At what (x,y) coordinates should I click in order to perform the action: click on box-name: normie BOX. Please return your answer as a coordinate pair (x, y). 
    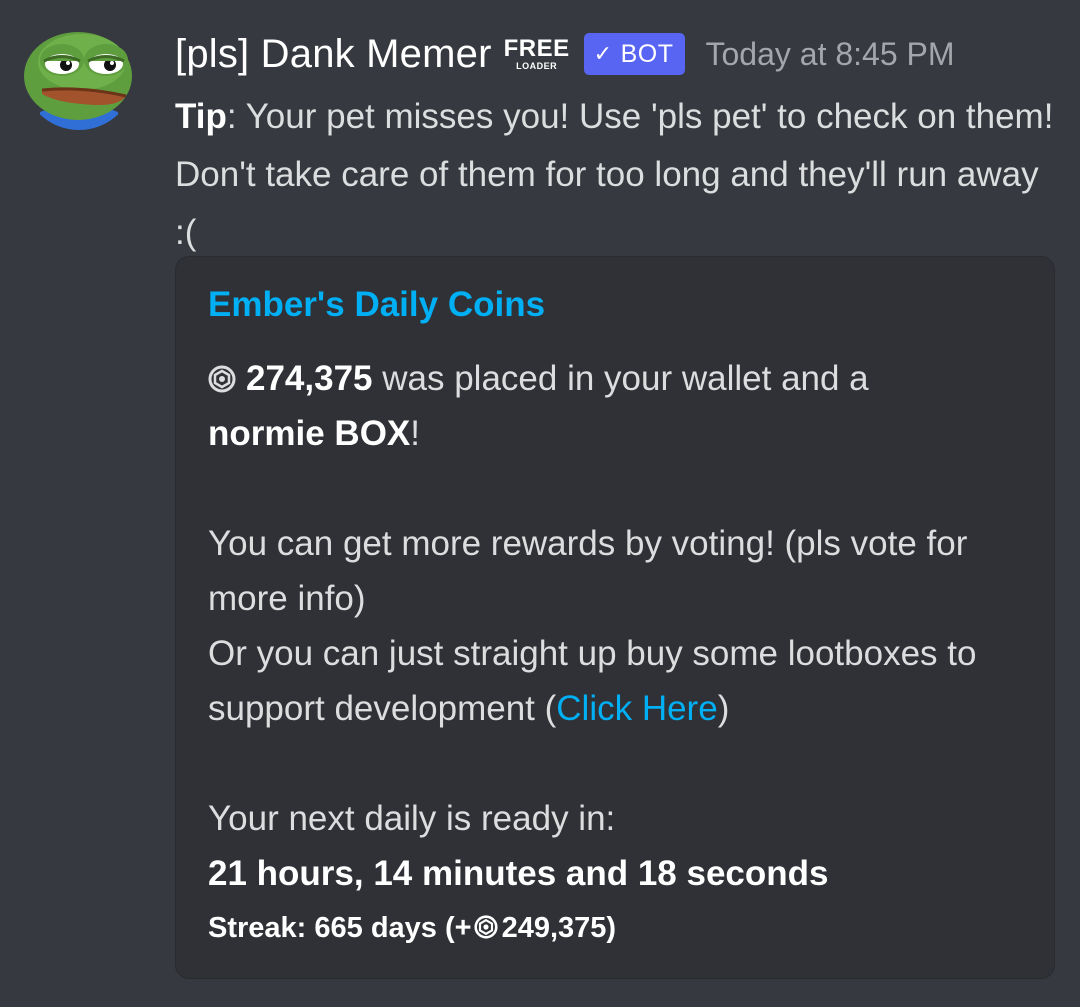
    Looking at the image, I should click on (309, 433).